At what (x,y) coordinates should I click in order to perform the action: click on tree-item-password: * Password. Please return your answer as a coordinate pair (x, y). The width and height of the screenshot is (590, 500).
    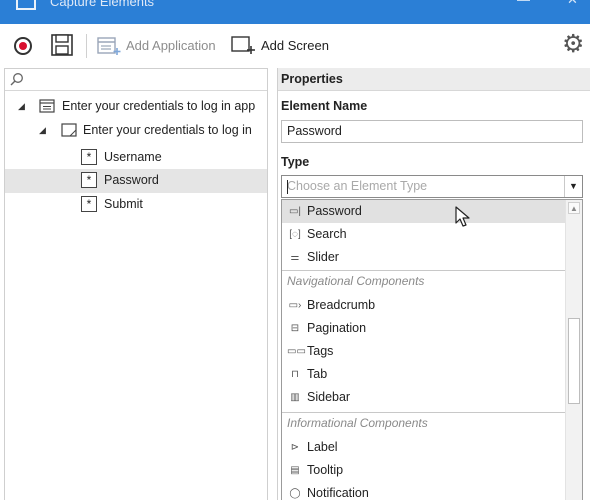
    Looking at the image, I should click on (136, 181).